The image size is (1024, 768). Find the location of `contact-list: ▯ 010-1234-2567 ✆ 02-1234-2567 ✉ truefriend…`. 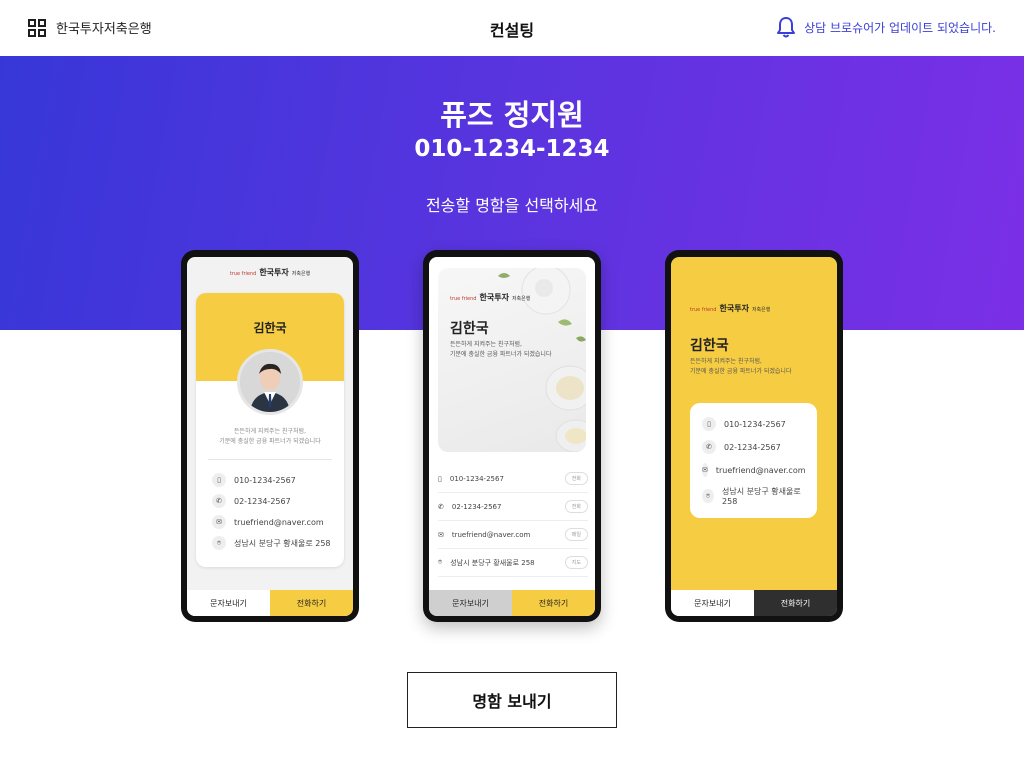

contact-list: ▯ 010-1234-2567 ✆ 02-1234-2567 ✉ truefriend… is located at coordinates (271, 511).